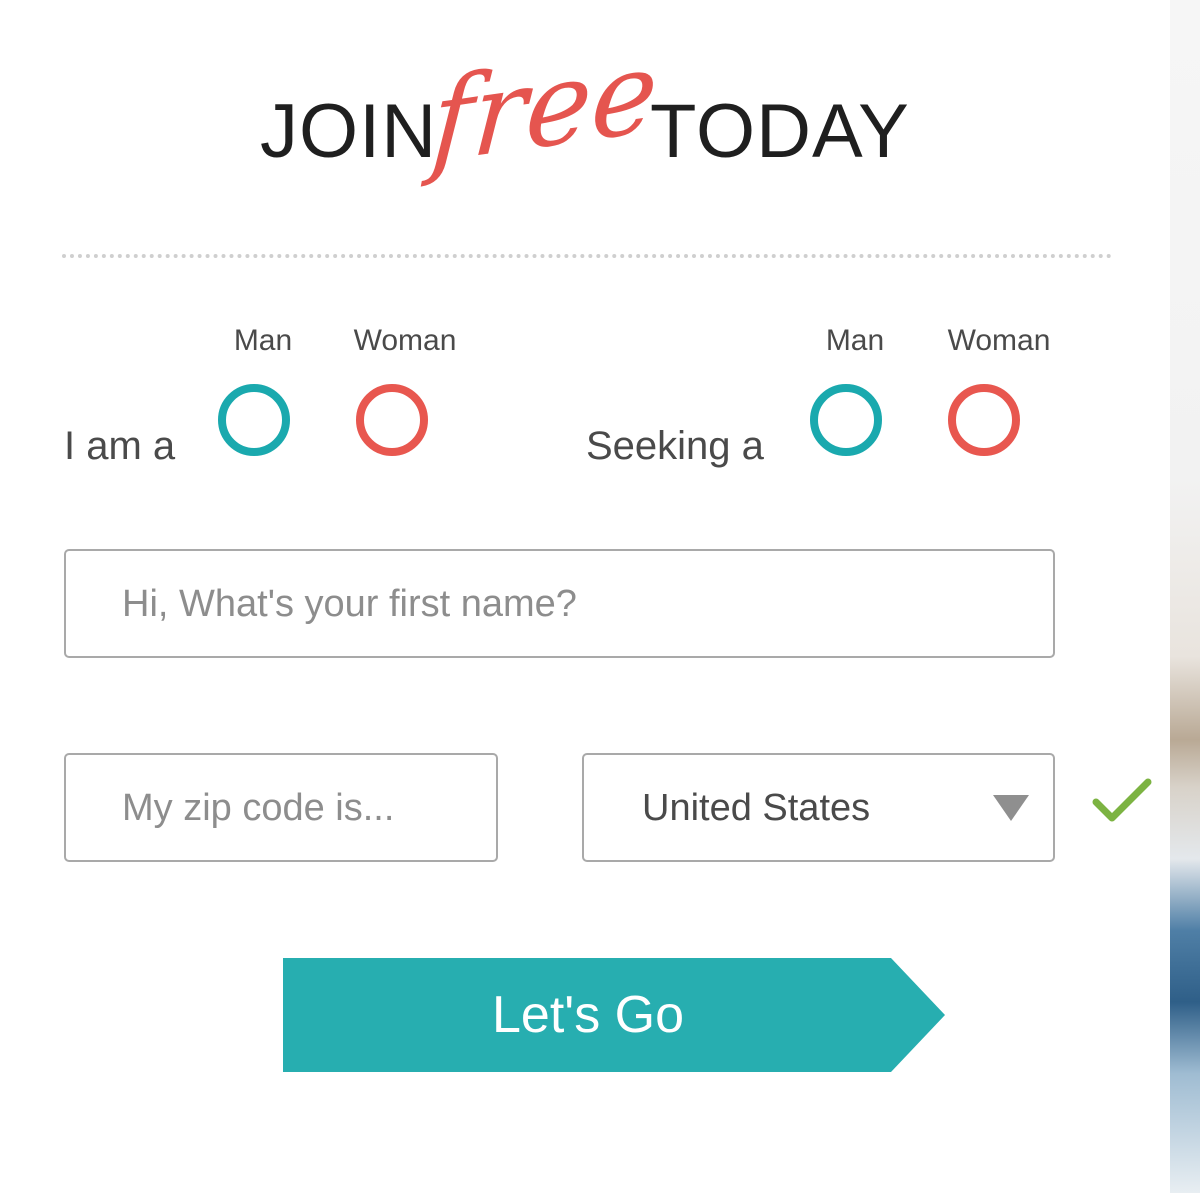  What do you see at coordinates (846, 420) in the screenshot?
I see `seeking-man-radio` at bounding box center [846, 420].